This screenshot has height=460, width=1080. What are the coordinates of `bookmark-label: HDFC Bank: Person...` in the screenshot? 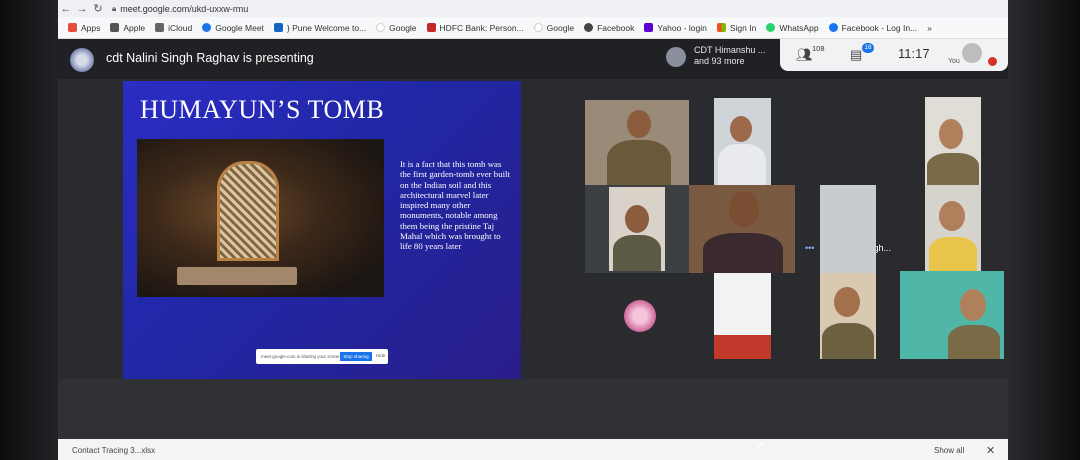 It's located at (481, 27).